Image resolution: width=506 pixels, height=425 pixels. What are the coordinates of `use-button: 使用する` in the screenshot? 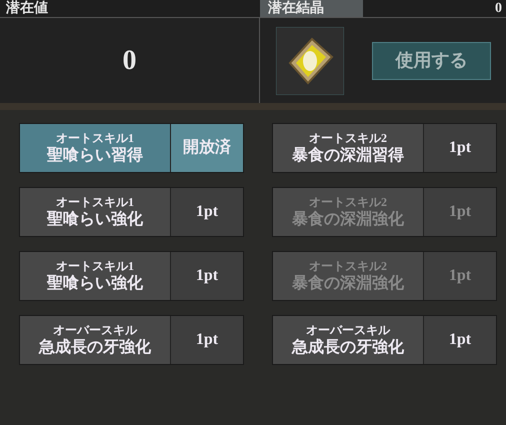 It's located at (431, 61).